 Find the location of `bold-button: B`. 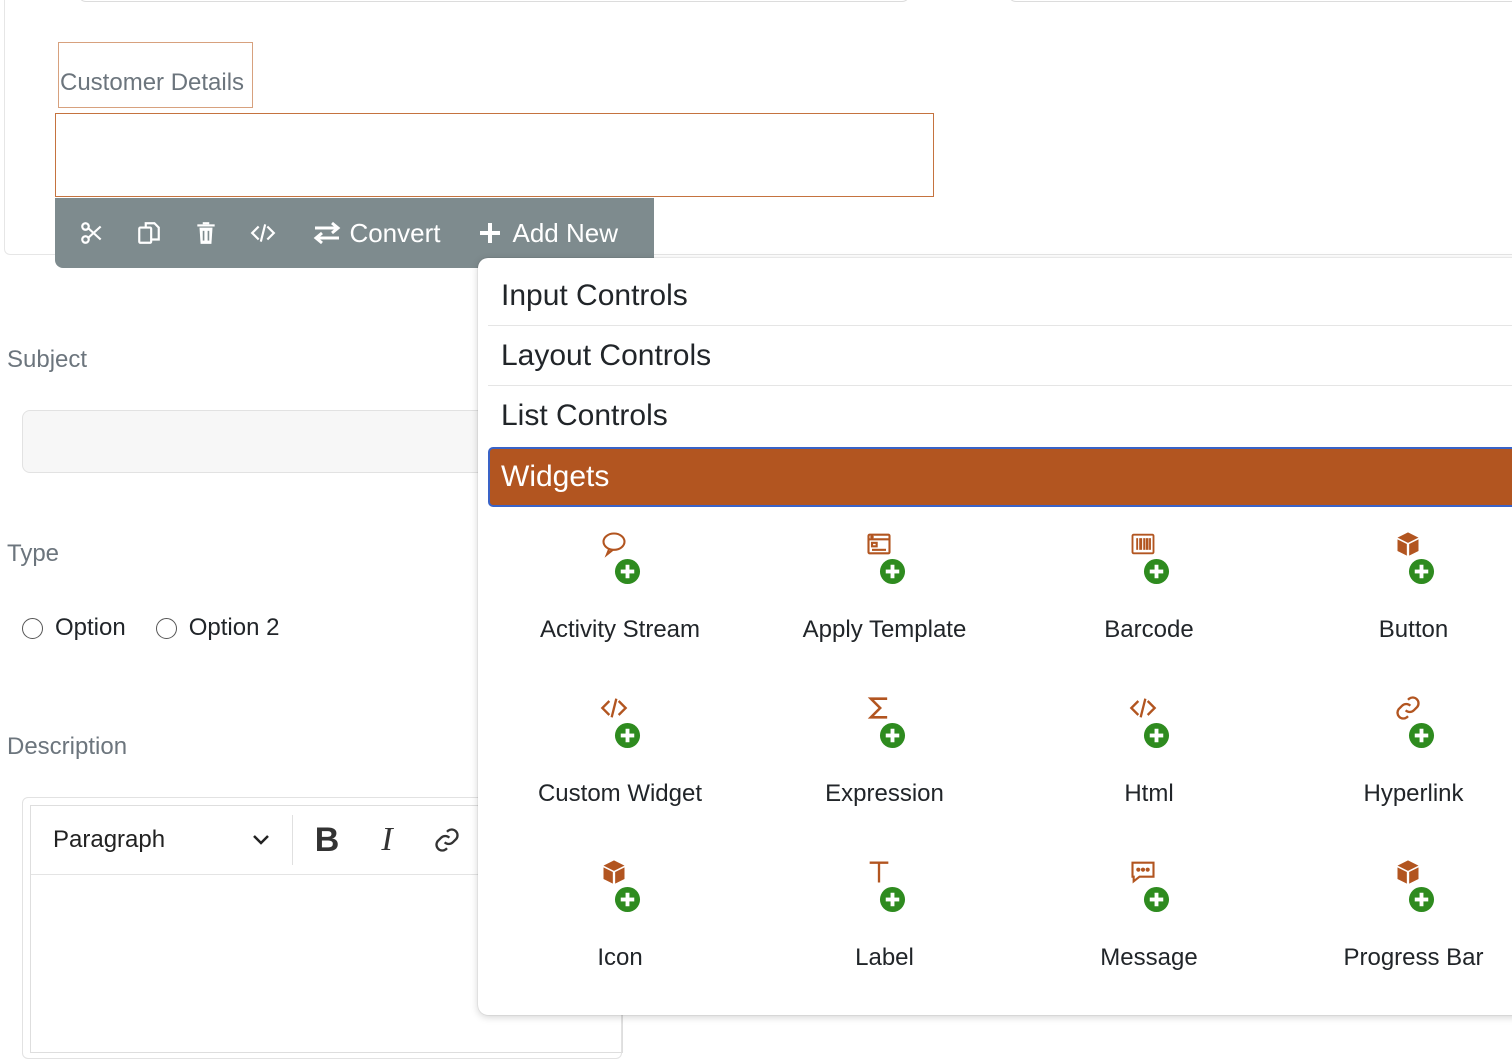

bold-button: B is located at coordinates (327, 840).